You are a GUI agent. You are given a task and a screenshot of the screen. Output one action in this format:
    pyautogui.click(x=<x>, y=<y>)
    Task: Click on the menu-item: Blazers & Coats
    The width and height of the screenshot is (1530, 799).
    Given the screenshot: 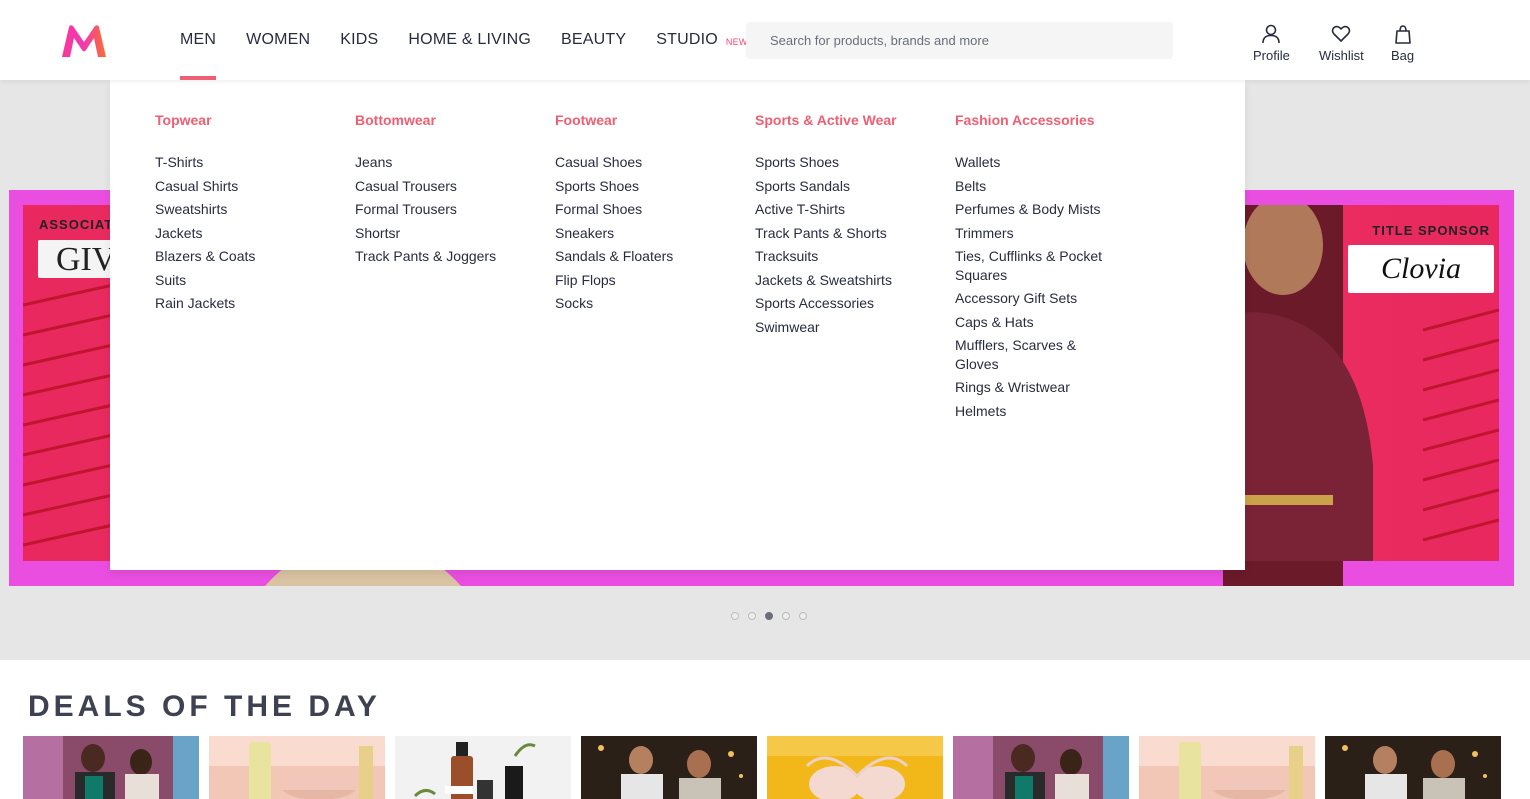 What is the action you would take?
    pyautogui.click(x=240, y=256)
    